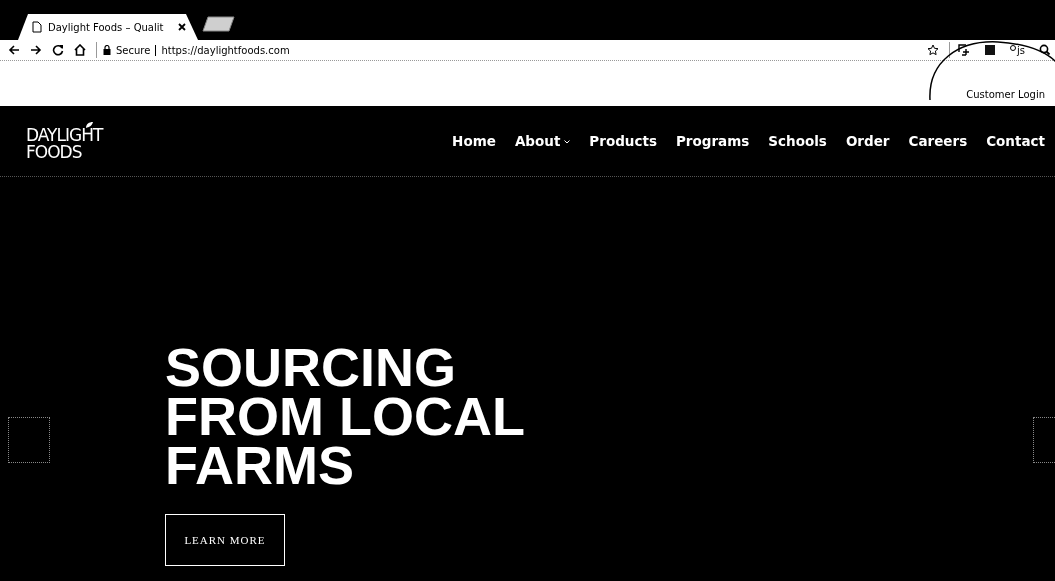  Describe the element at coordinates (58, 50) in the screenshot. I see `reload-icon` at that location.